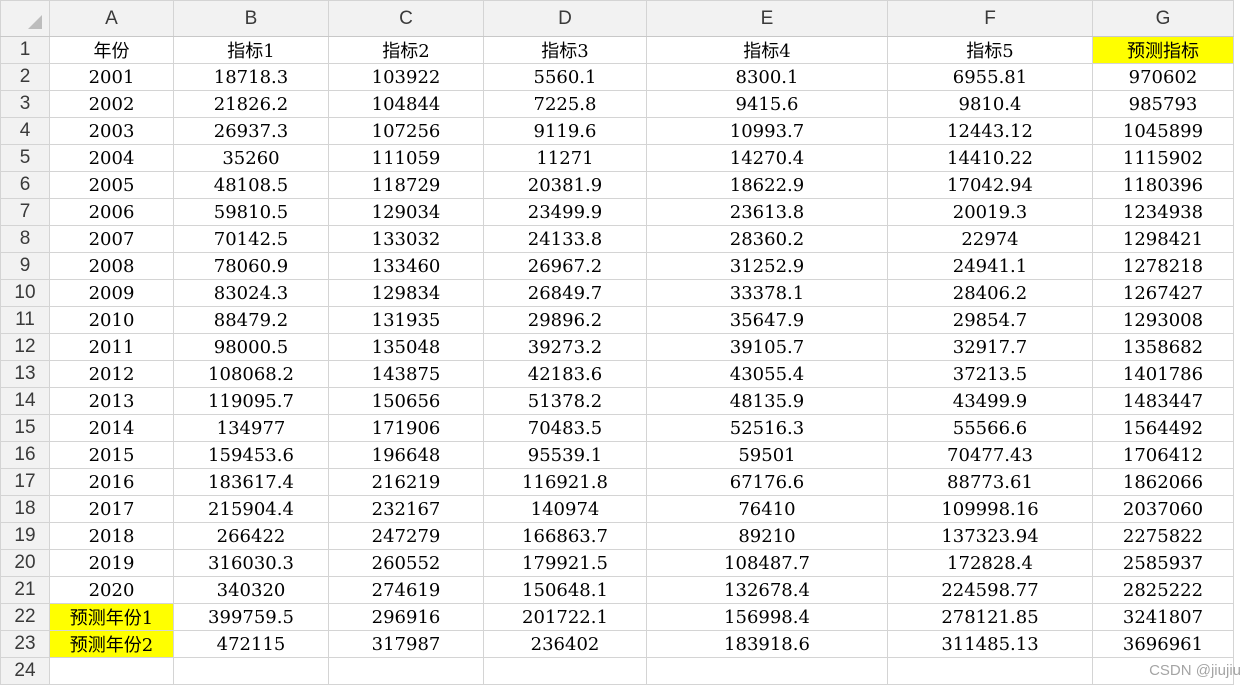  I want to click on cell-b1: 指标1, so click(251, 50).